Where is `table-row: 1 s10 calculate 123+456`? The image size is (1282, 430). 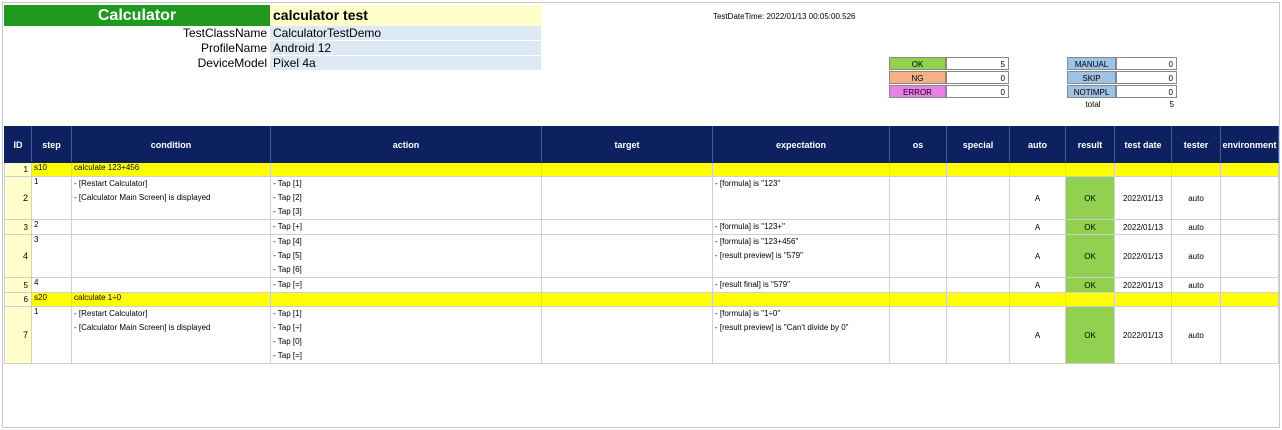 table-row: 1 s10 calculate 123+456 is located at coordinates (641, 169).